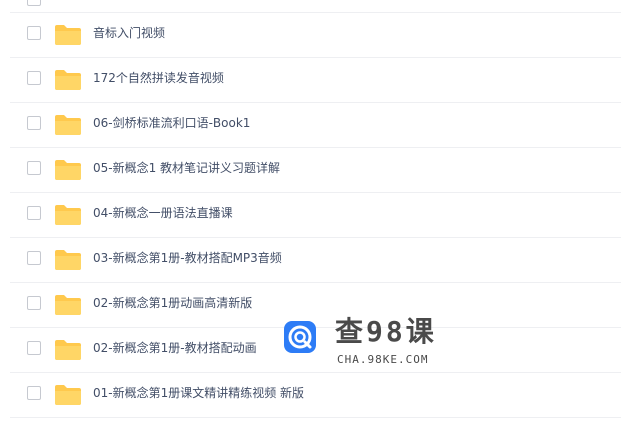 The height and width of the screenshot is (433, 621). What do you see at coordinates (386, 331) in the screenshot?
I see `watermark-title: 查98课` at bounding box center [386, 331].